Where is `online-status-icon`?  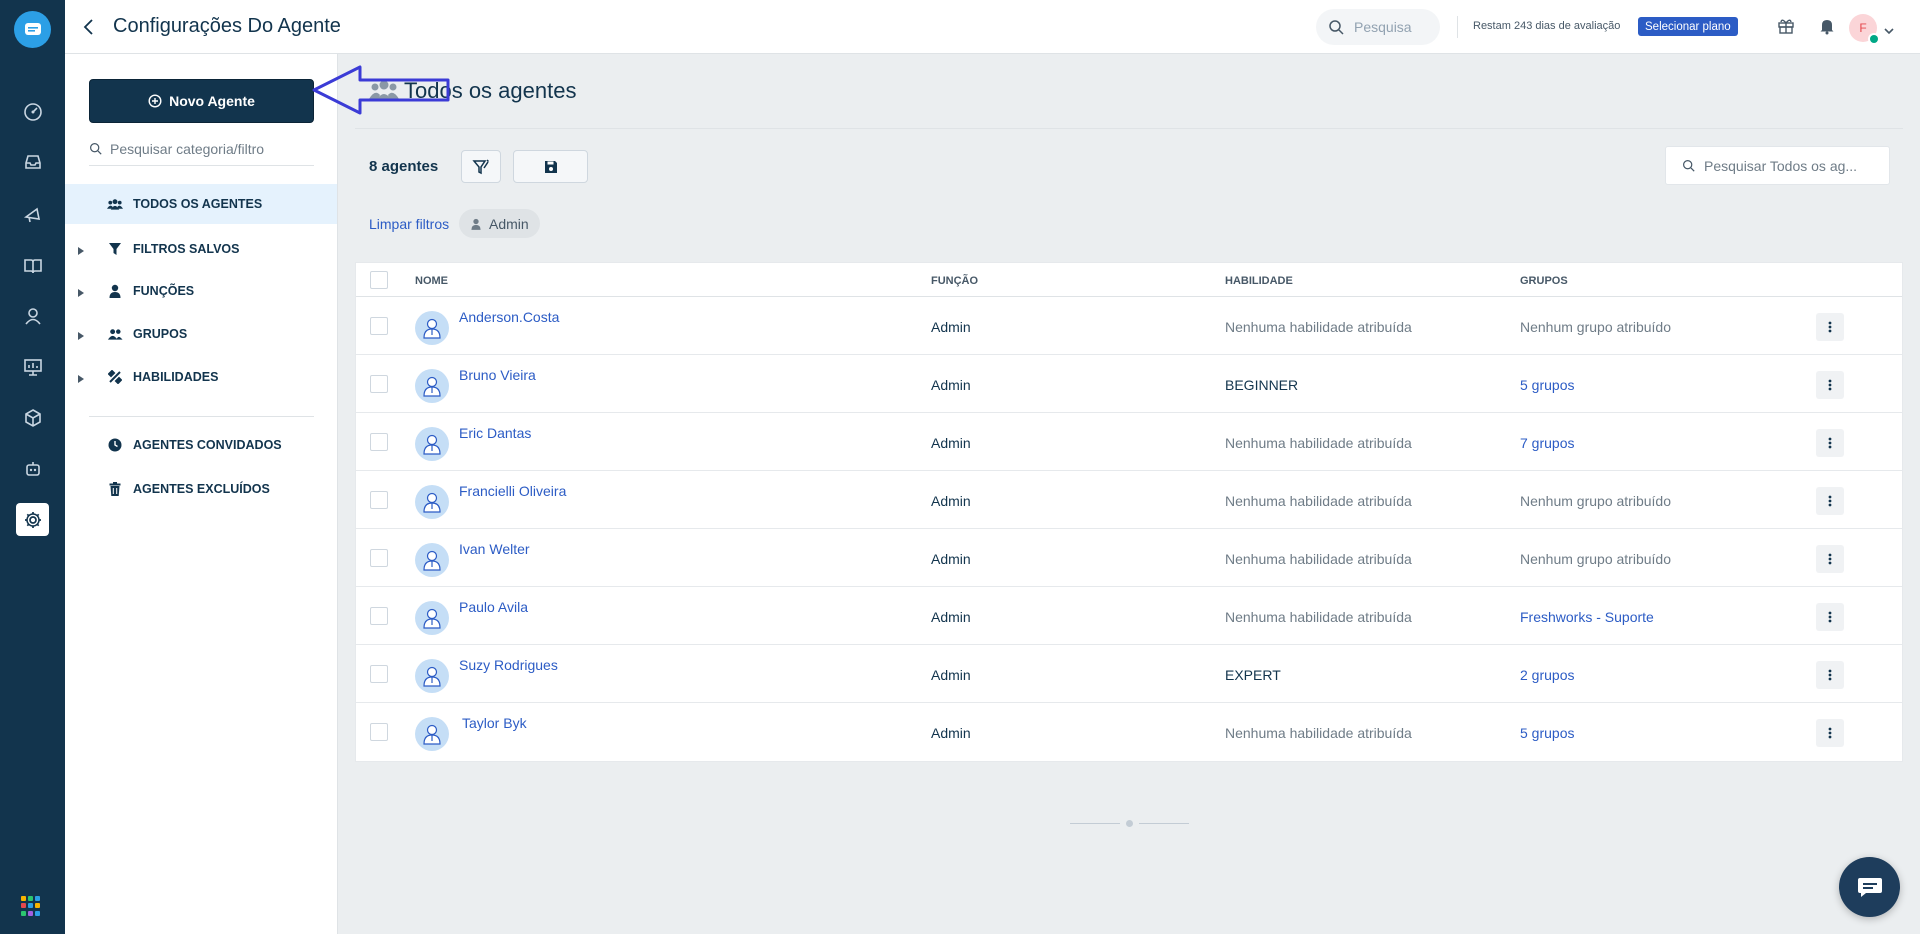 online-status-icon is located at coordinates (1874, 39).